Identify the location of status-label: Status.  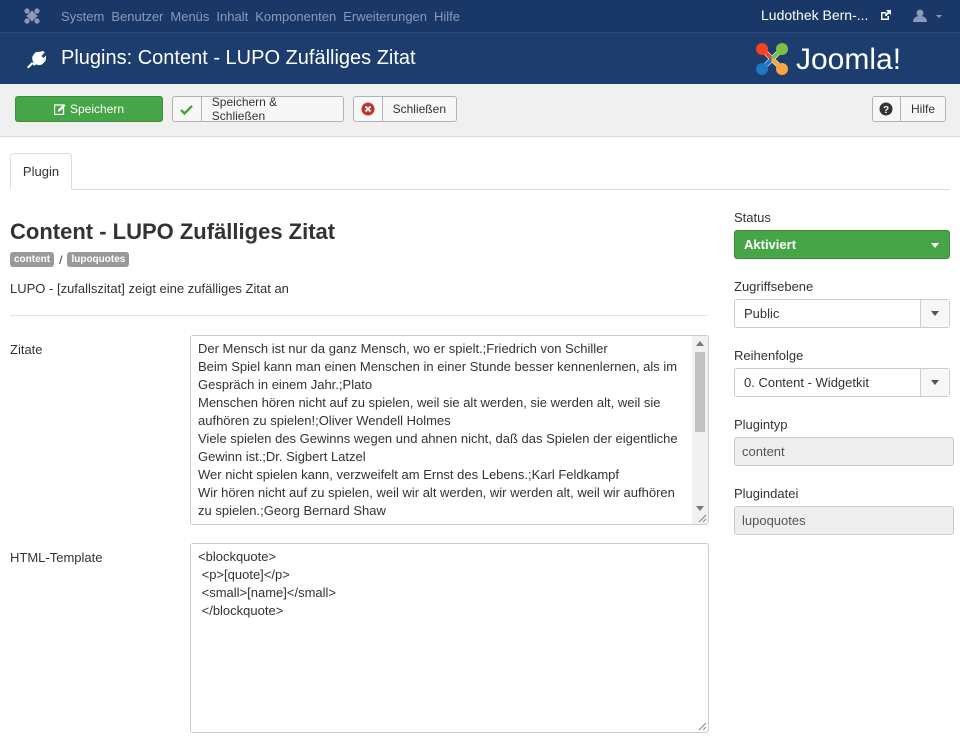
(752, 217).